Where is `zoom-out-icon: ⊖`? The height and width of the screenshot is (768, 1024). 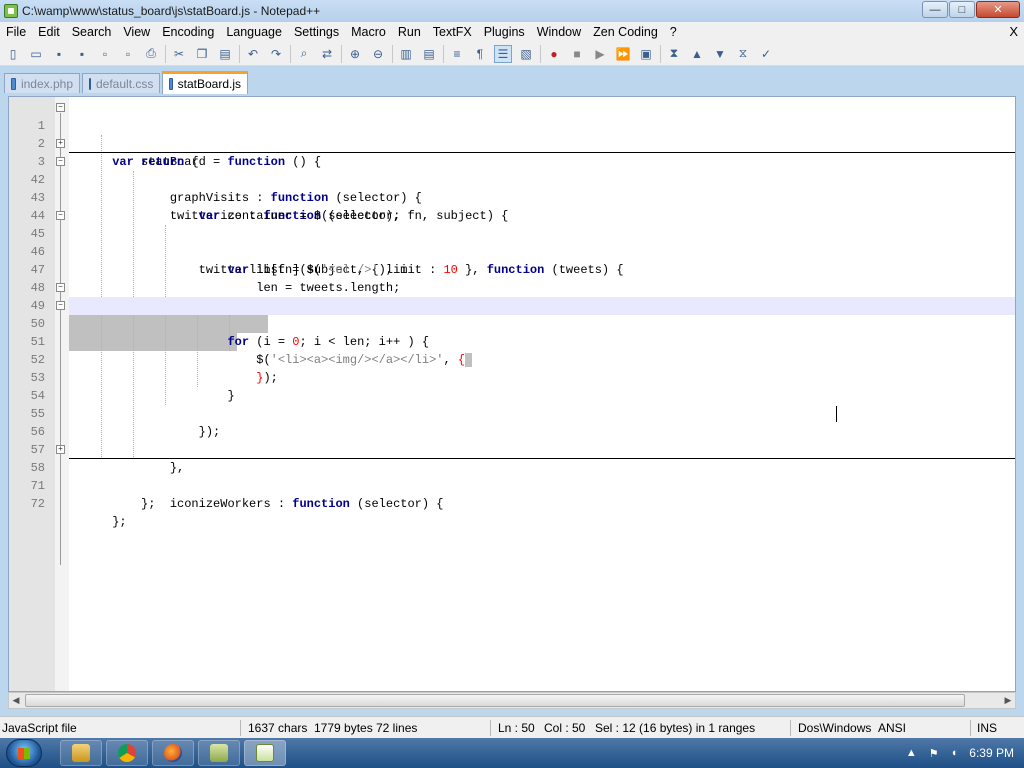 zoom-out-icon: ⊖ is located at coordinates (378, 54).